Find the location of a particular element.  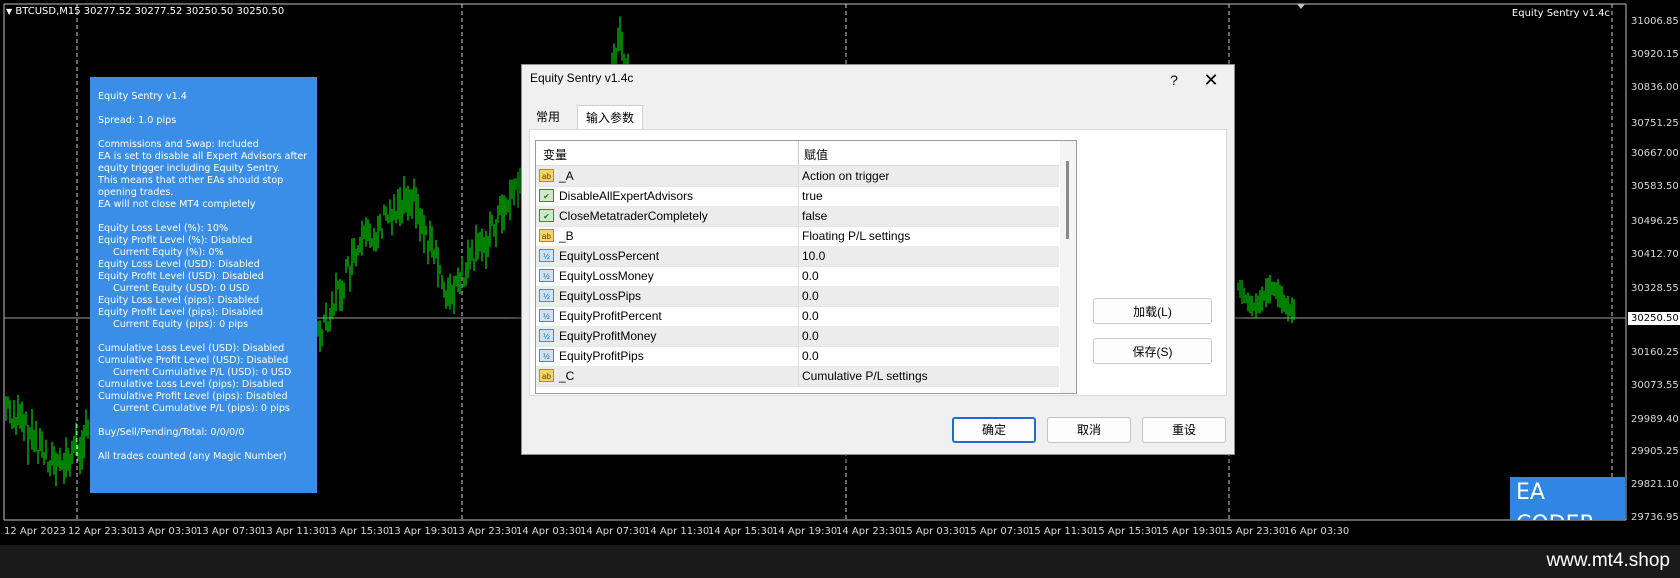

price-tick-label: 29736.95 is located at coordinates (1655, 517).